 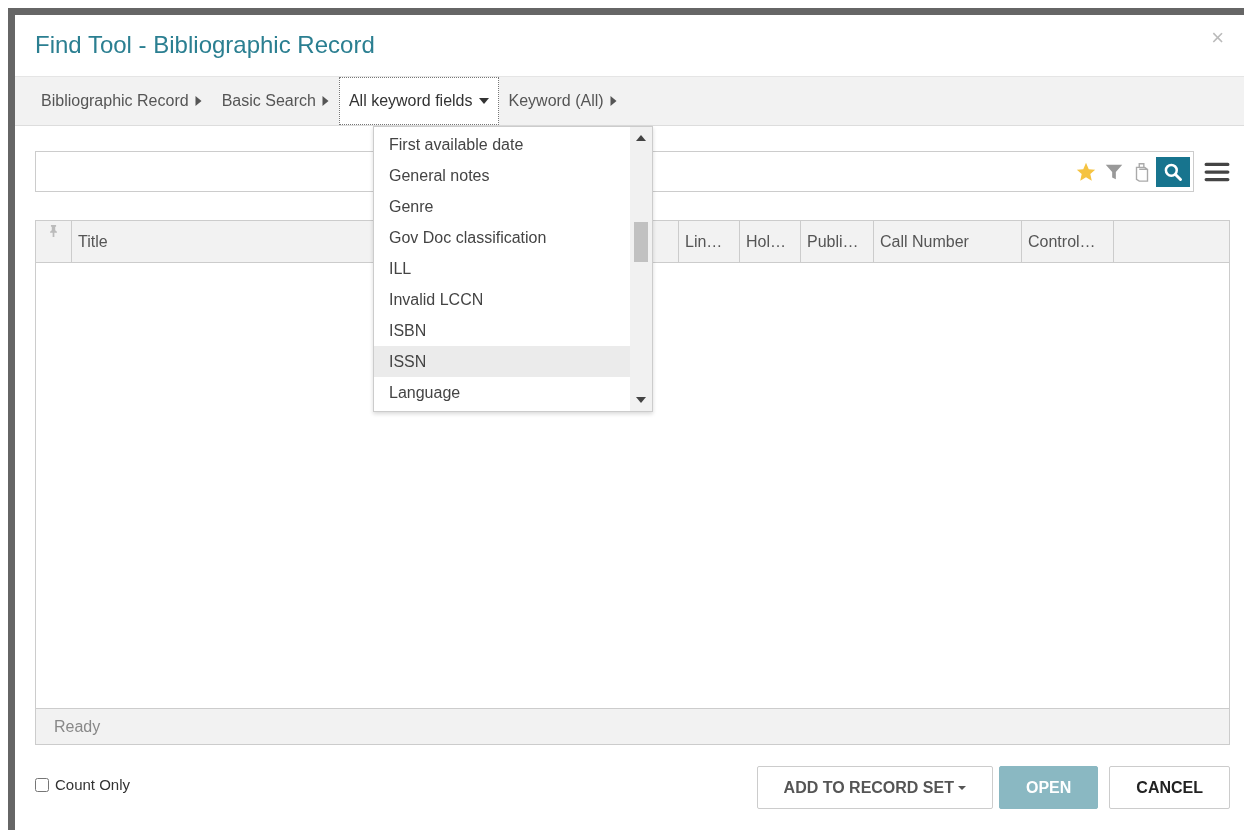 What do you see at coordinates (562, 101) in the screenshot?
I see `breadcrumb-item: Keyword (All)` at bounding box center [562, 101].